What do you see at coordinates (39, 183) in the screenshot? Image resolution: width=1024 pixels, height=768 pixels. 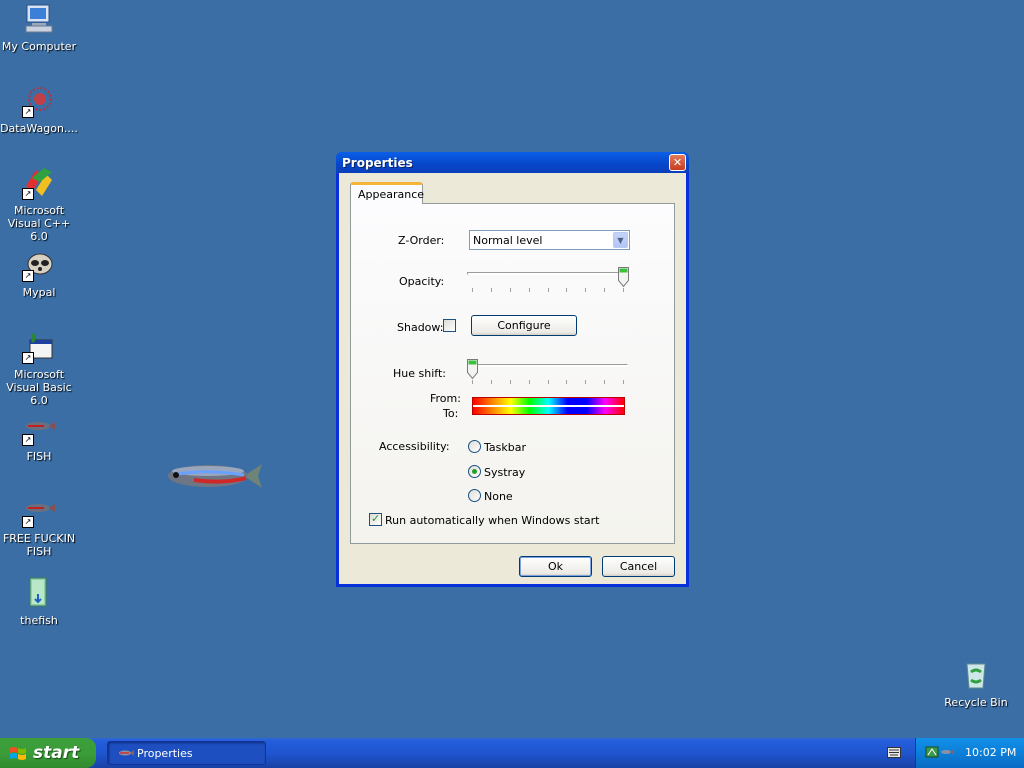 I see `visual-cpp-icon: ↗` at bounding box center [39, 183].